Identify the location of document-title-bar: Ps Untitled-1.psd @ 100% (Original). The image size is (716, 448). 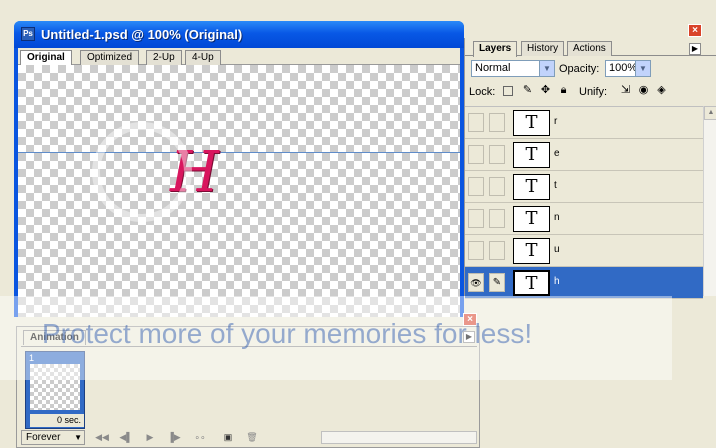
(239, 34).